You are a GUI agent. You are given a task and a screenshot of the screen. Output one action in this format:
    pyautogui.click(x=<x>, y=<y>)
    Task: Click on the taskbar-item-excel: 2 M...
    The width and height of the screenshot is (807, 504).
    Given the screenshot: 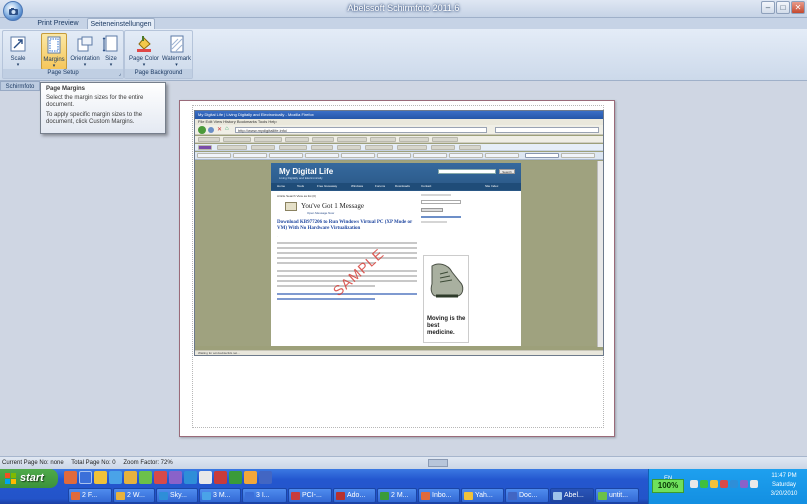 What is the action you would take?
    pyautogui.click(x=397, y=495)
    